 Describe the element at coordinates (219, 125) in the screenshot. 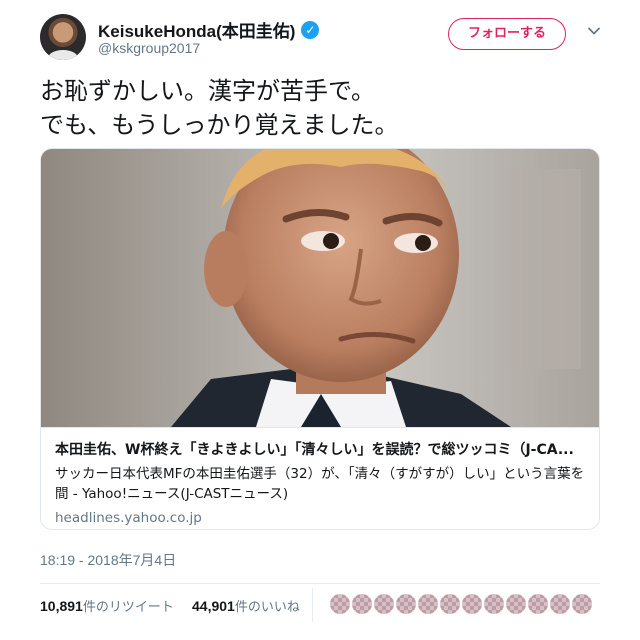

I see `tweet-text-line: でも、もうしっかり覚えました。` at that location.